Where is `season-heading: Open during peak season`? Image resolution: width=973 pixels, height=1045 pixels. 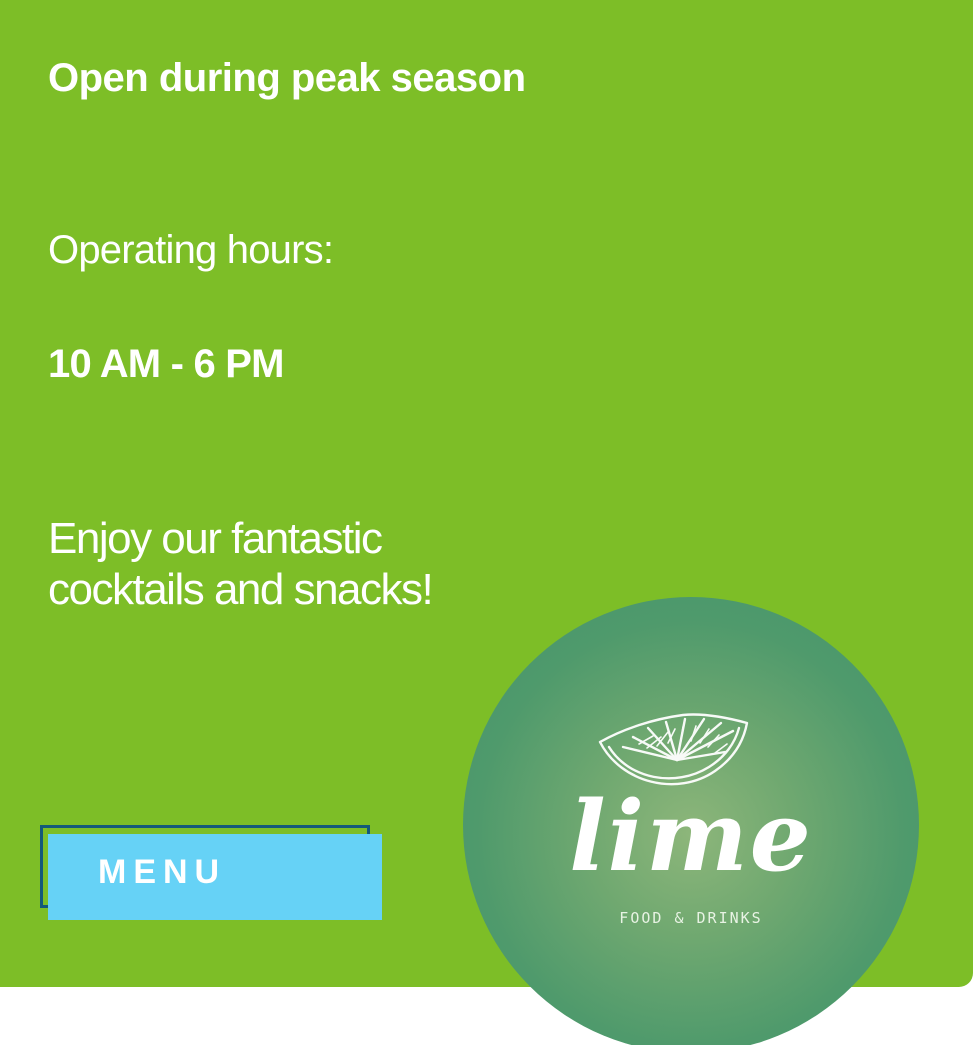 season-heading: Open during peak season is located at coordinates (287, 78).